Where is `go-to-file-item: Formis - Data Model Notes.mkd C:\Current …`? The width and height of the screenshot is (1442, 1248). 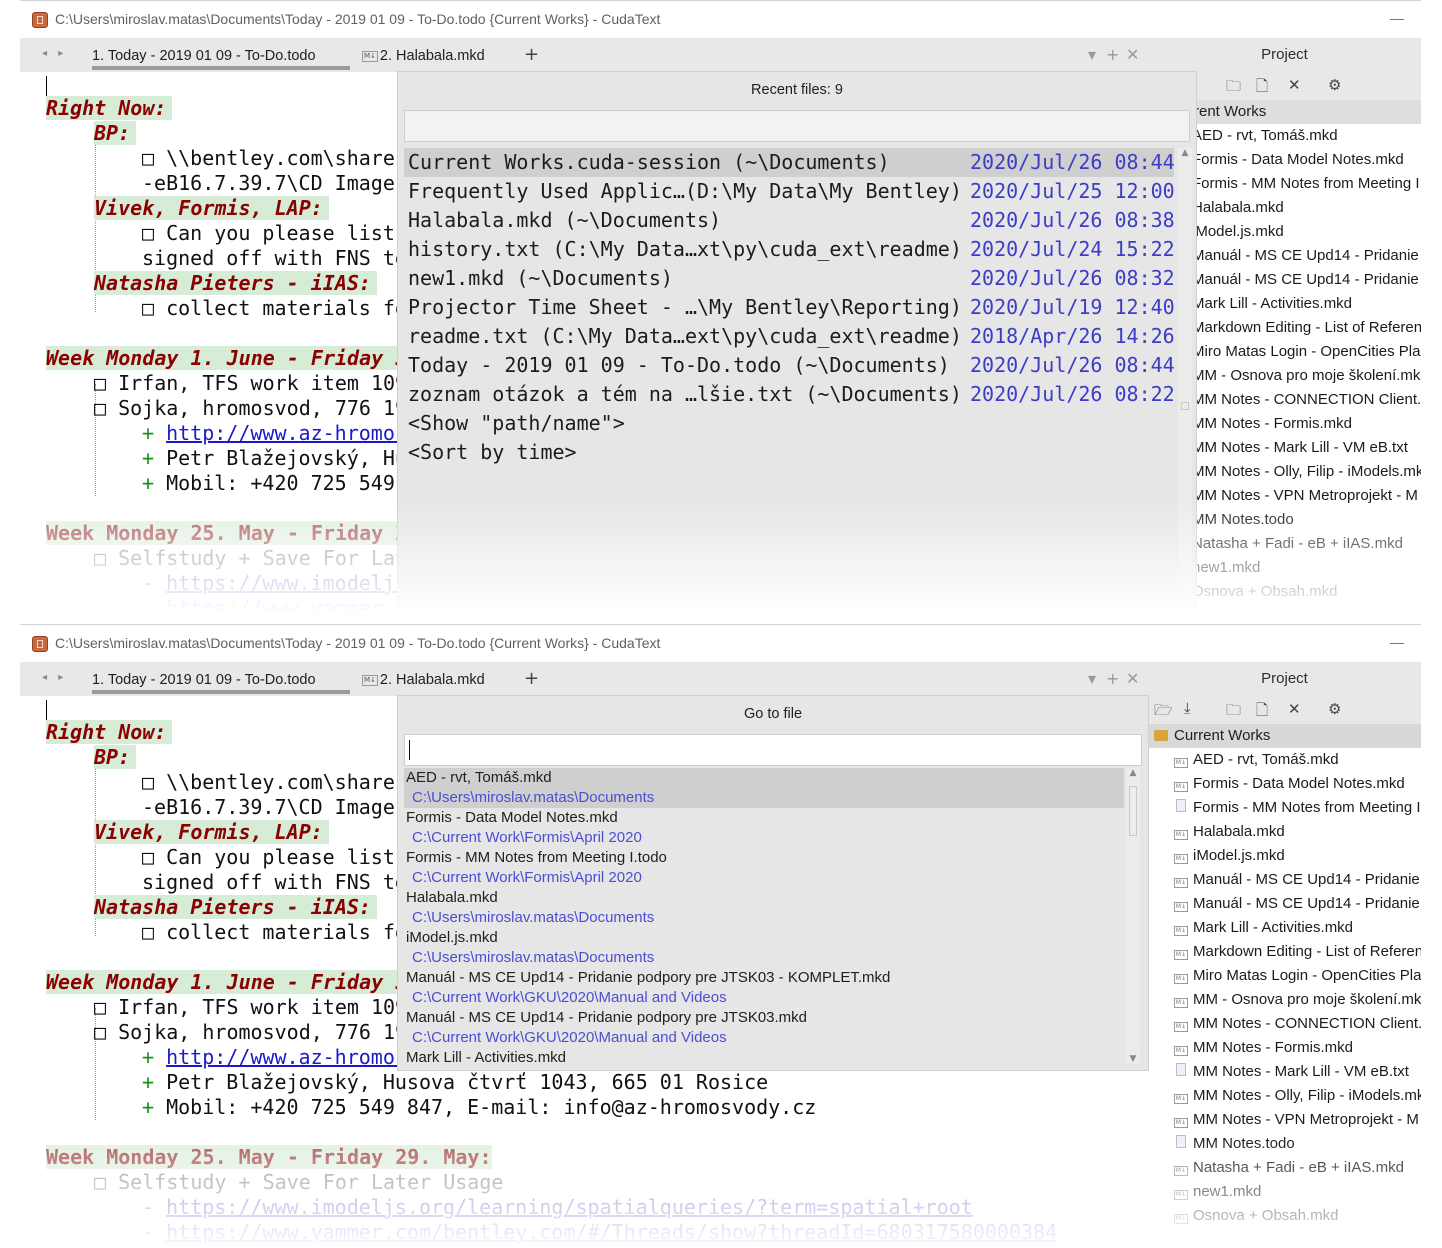
go-to-file-item: Formis - Data Model Notes.mkd C:\Current … is located at coordinates (764, 828).